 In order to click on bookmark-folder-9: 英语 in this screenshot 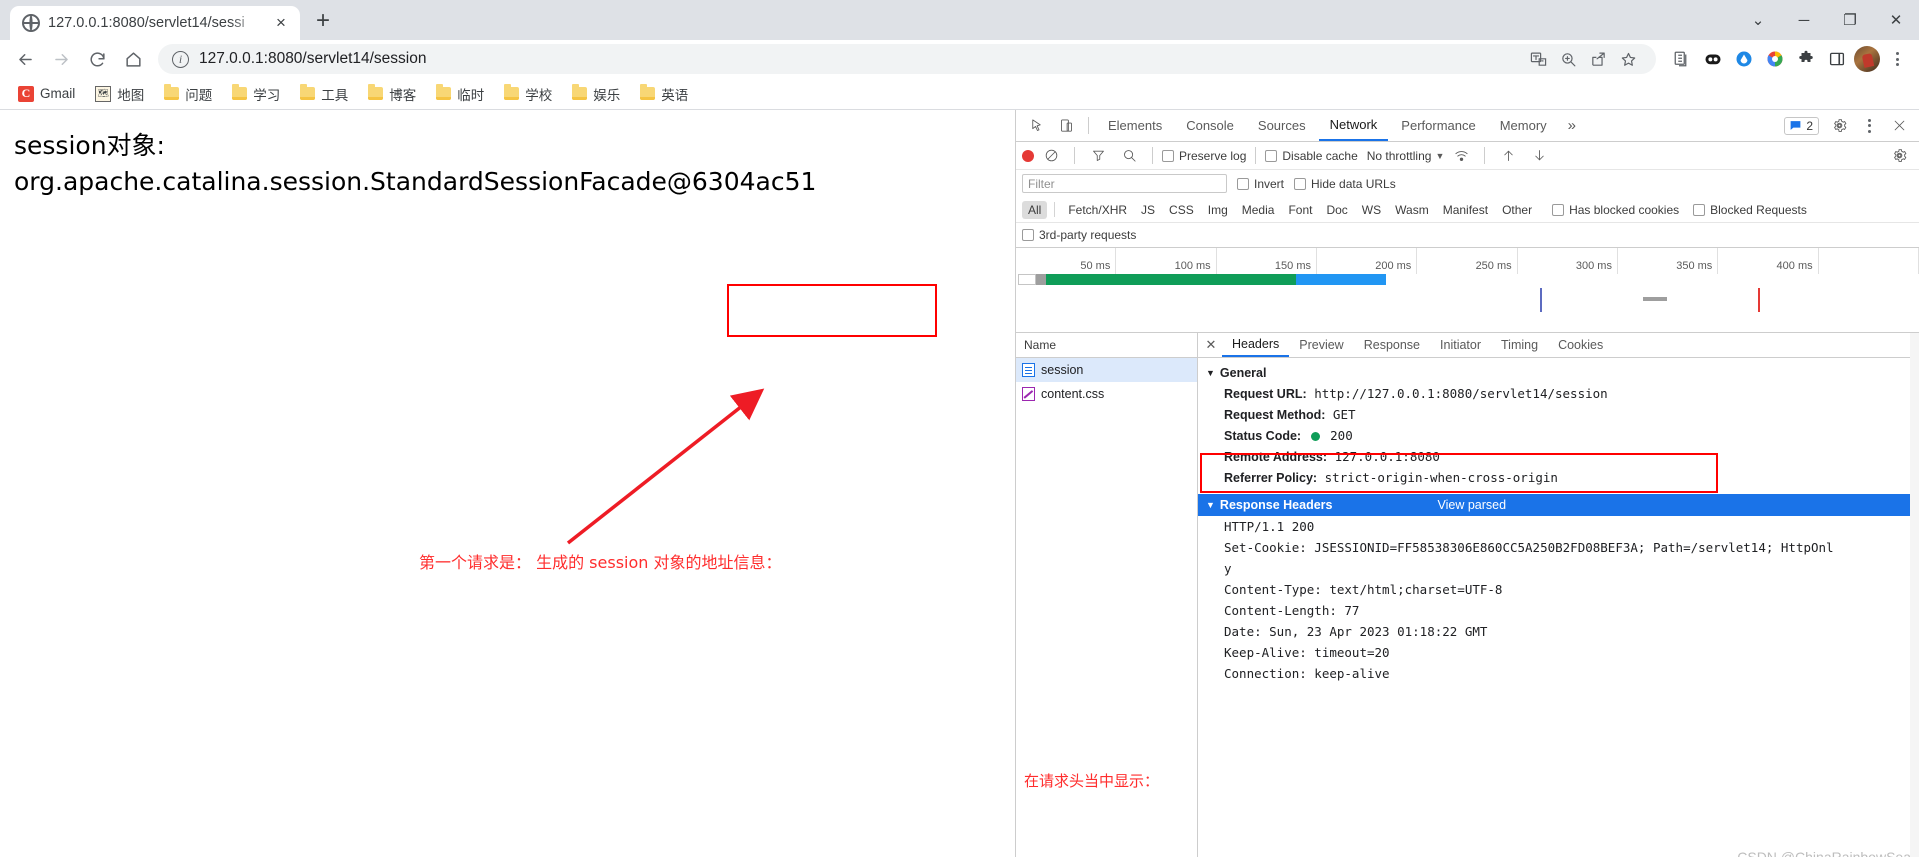, I will do `click(664, 94)`.